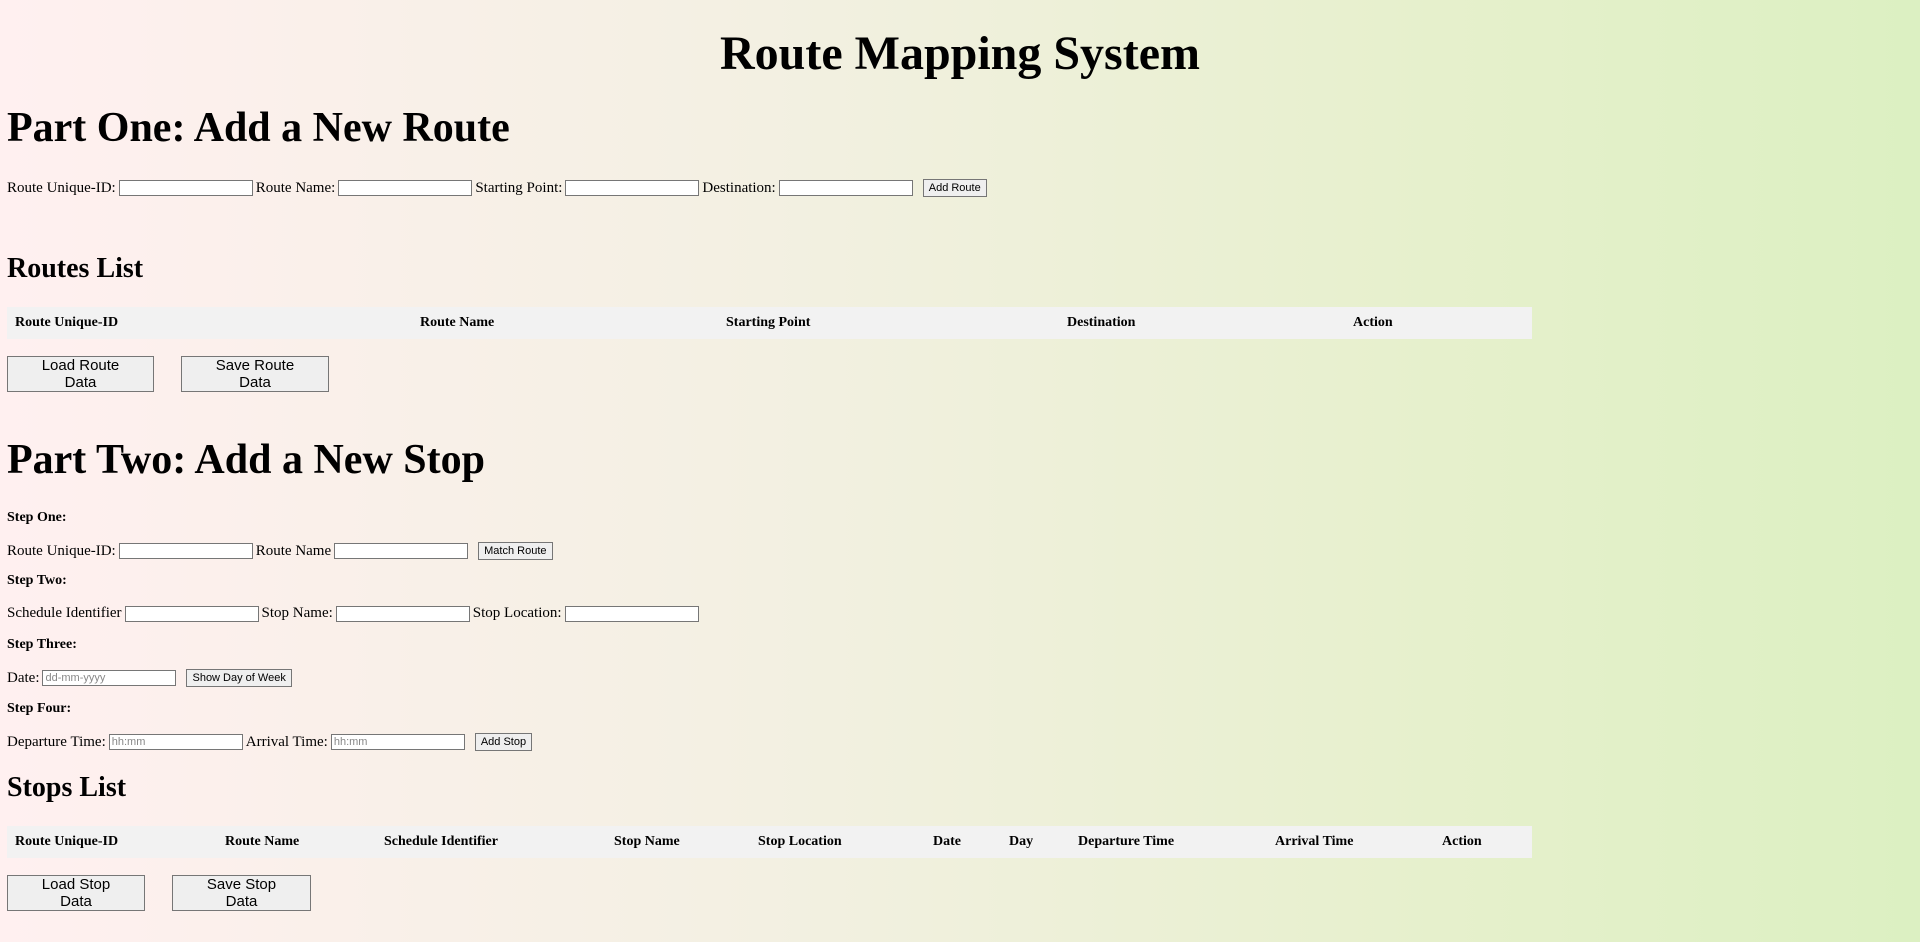  I want to click on schedule-identifier-label: Schedule Identifier, so click(64, 613).